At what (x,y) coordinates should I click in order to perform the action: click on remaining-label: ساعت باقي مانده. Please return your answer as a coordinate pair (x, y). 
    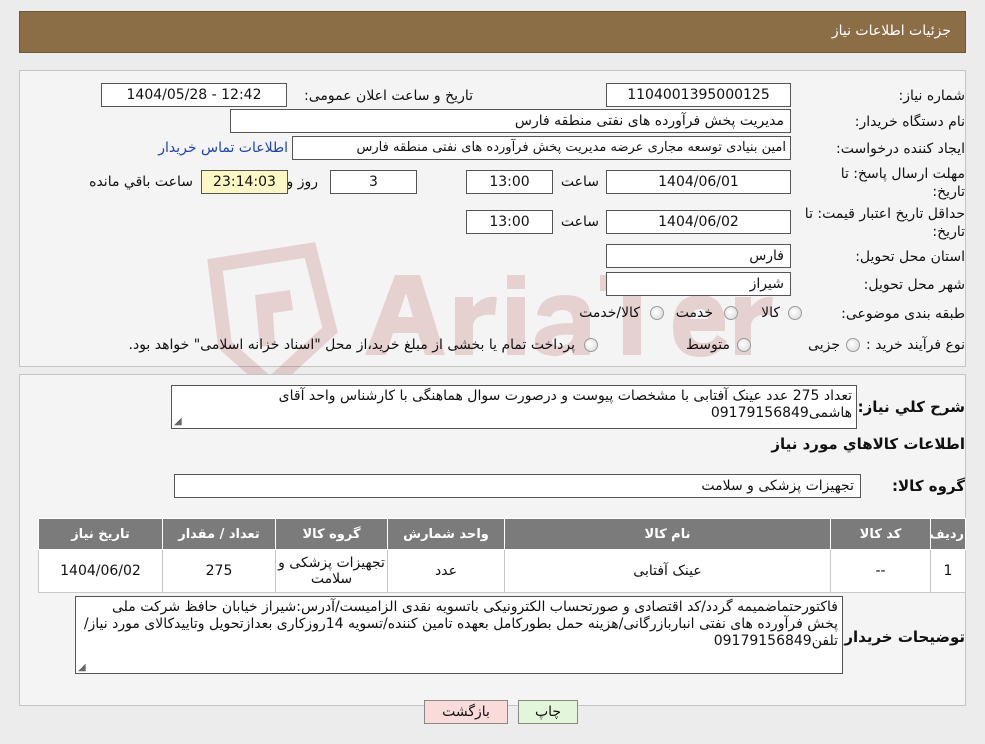
    Looking at the image, I should click on (141, 182).